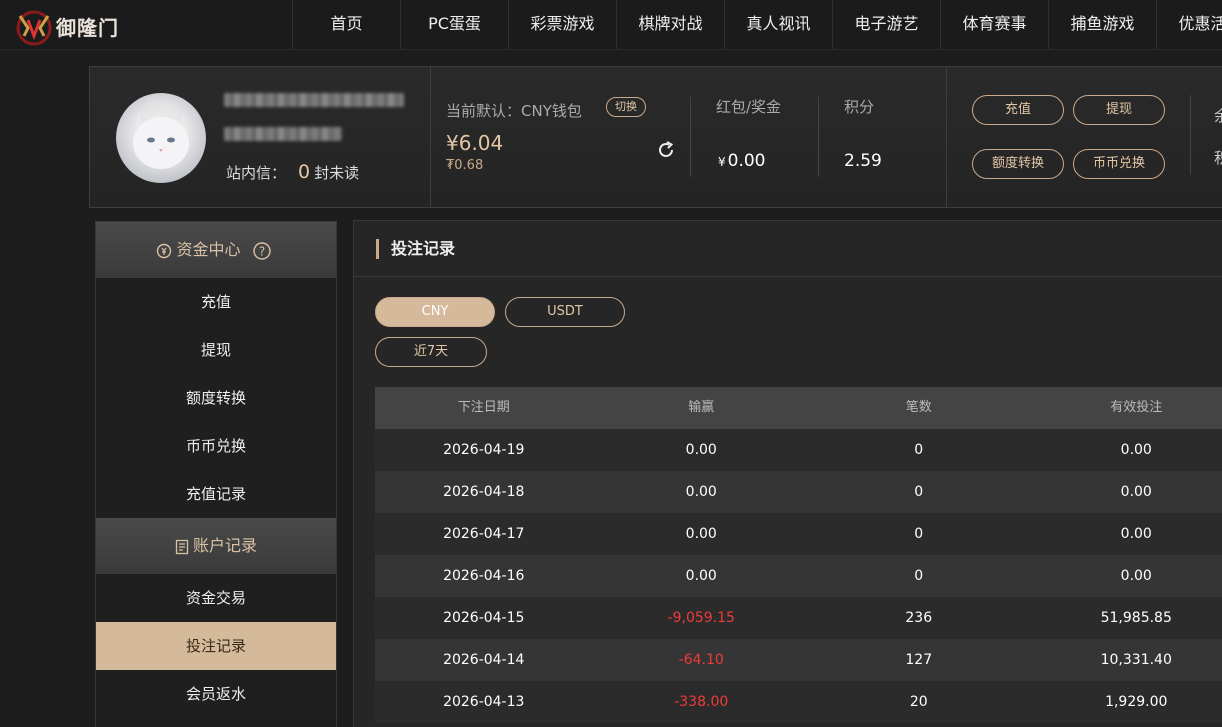  I want to click on sidebar-section-records: 账户记录, so click(216, 546).